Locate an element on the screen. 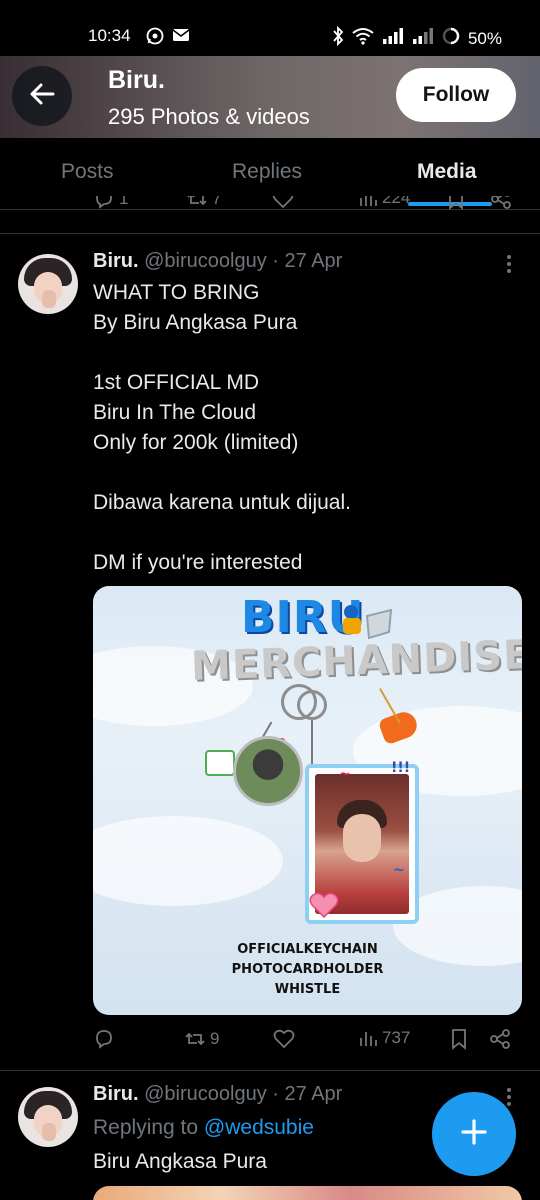 The width and height of the screenshot is (540, 1200). status-right-icons: 50% is located at coordinates (417, 38).